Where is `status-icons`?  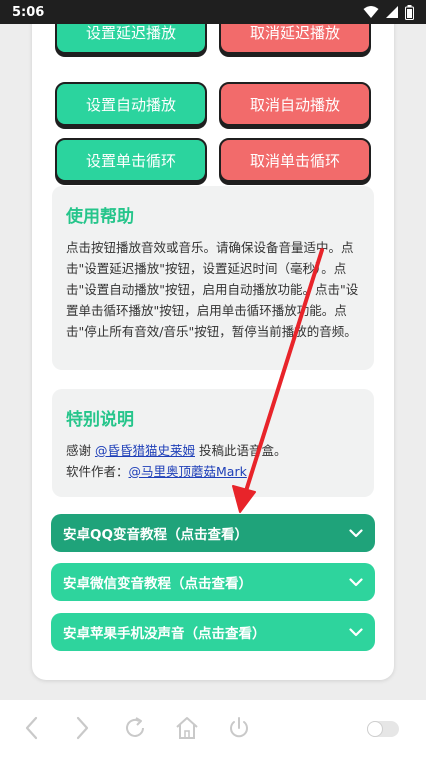
status-icons is located at coordinates (388, 12).